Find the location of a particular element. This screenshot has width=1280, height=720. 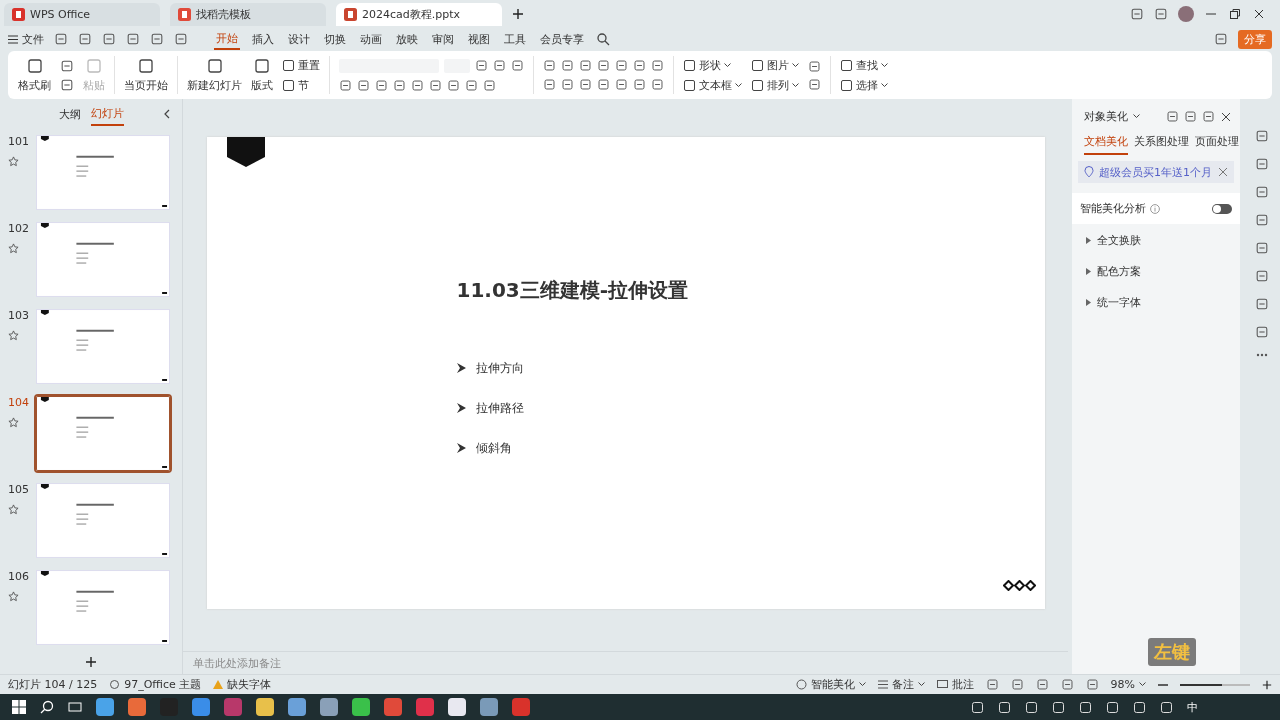

ribbon-button: 选择 is located at coordinates (864, 85).